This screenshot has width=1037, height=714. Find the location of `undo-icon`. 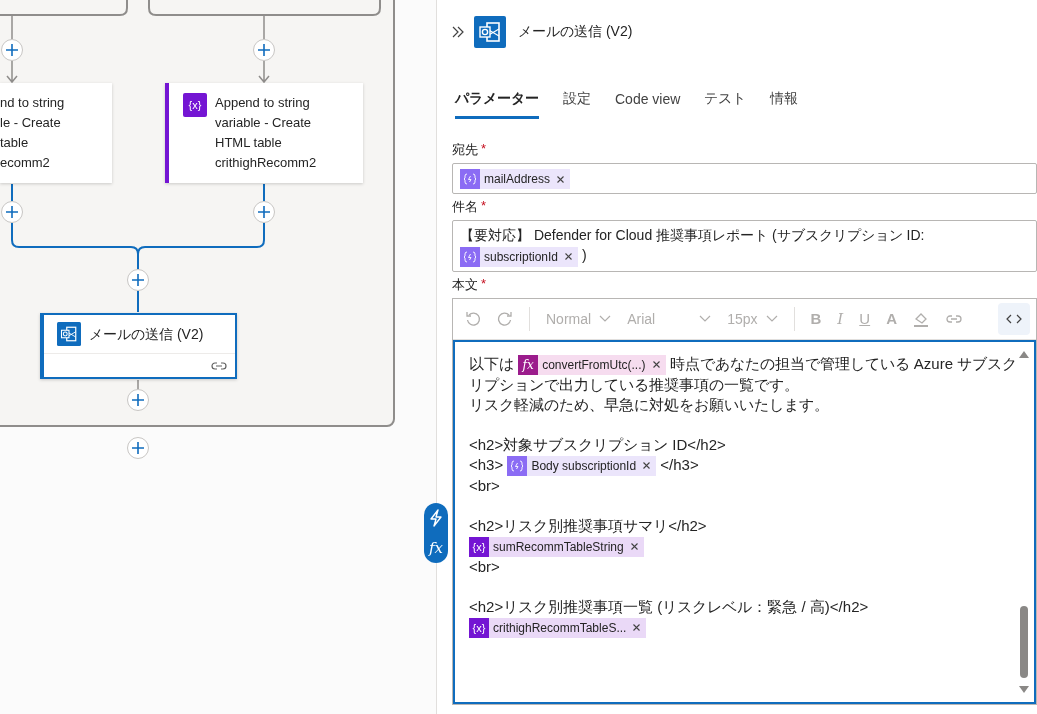

undo-icon is located at coordinates (473, 318).